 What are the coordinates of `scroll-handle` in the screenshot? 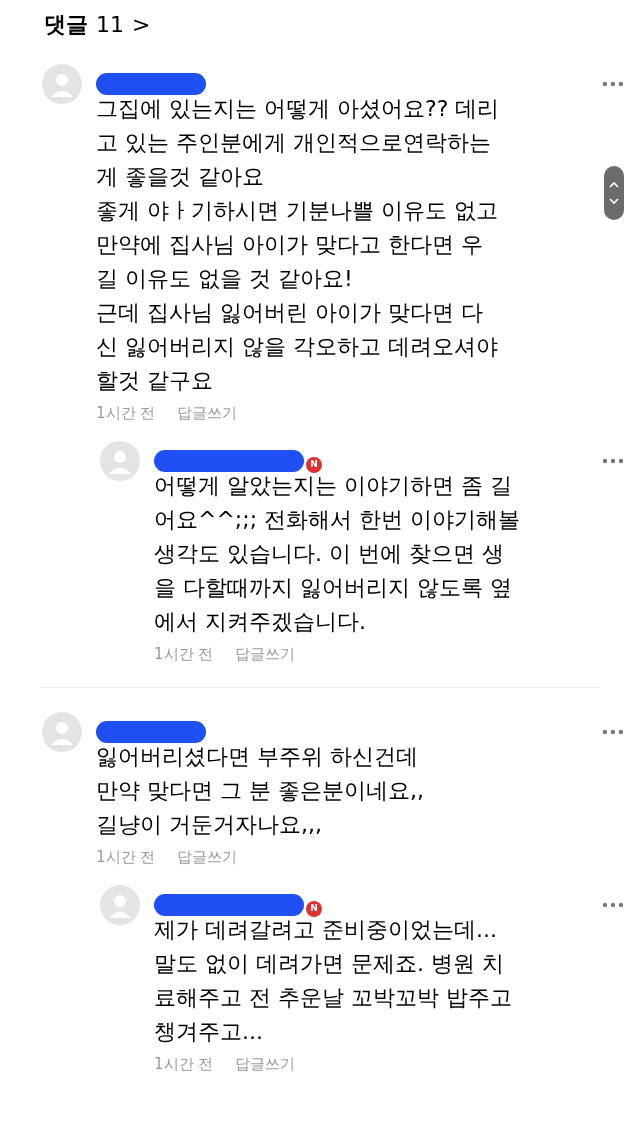 It's located at (614, 193).